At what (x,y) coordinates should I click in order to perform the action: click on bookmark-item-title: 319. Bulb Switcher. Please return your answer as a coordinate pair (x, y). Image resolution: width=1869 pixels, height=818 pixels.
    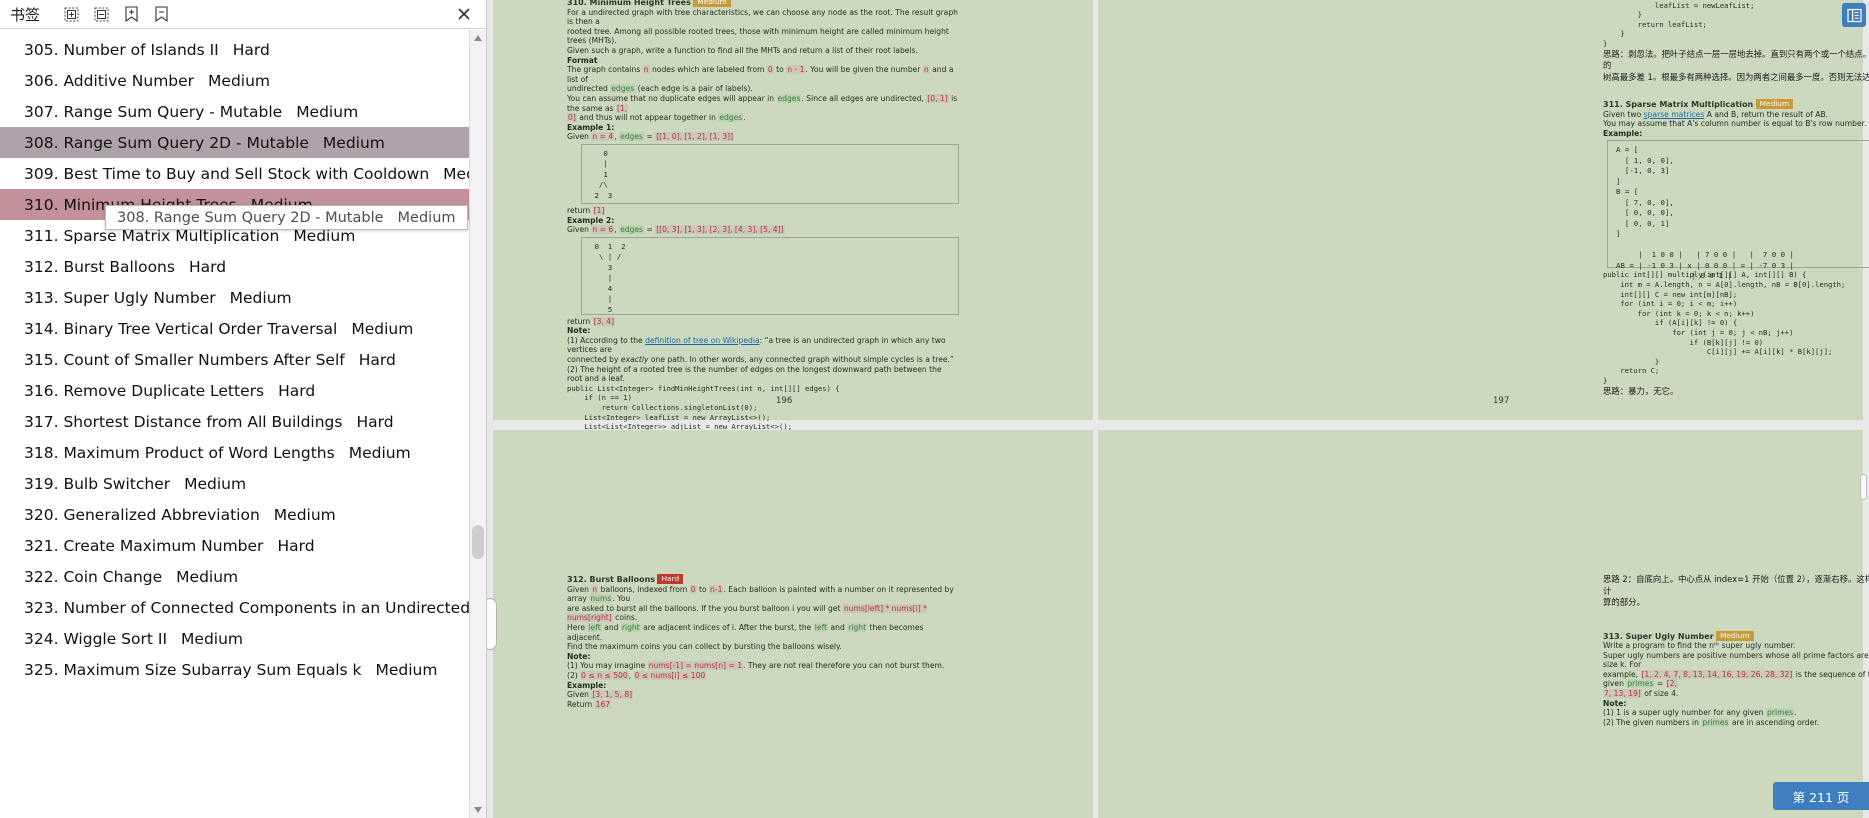
    Looking at the image, I should click on (97, 483).